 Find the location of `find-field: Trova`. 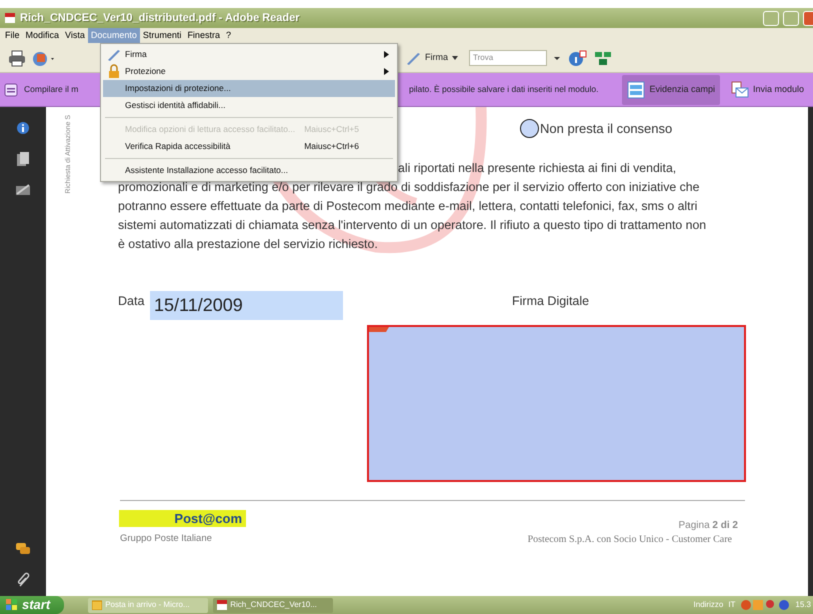

find-field: Trova is located at coordinates (508, 58).